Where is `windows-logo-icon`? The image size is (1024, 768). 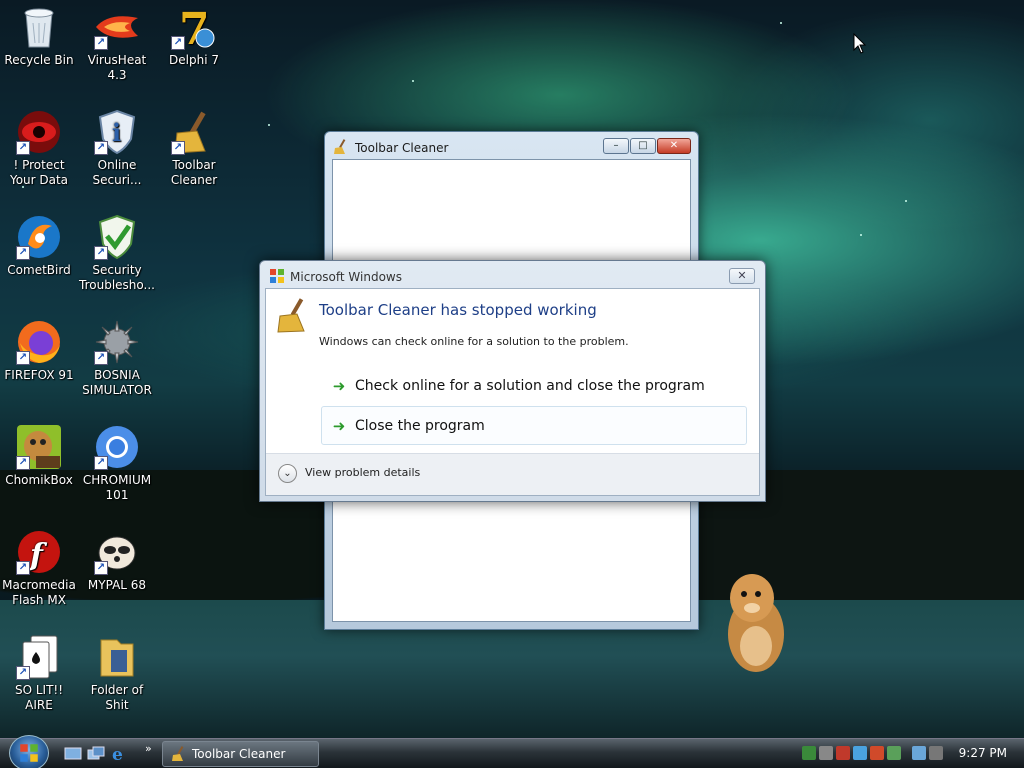
windows-logo-icon is located at coordinates (29, 753).